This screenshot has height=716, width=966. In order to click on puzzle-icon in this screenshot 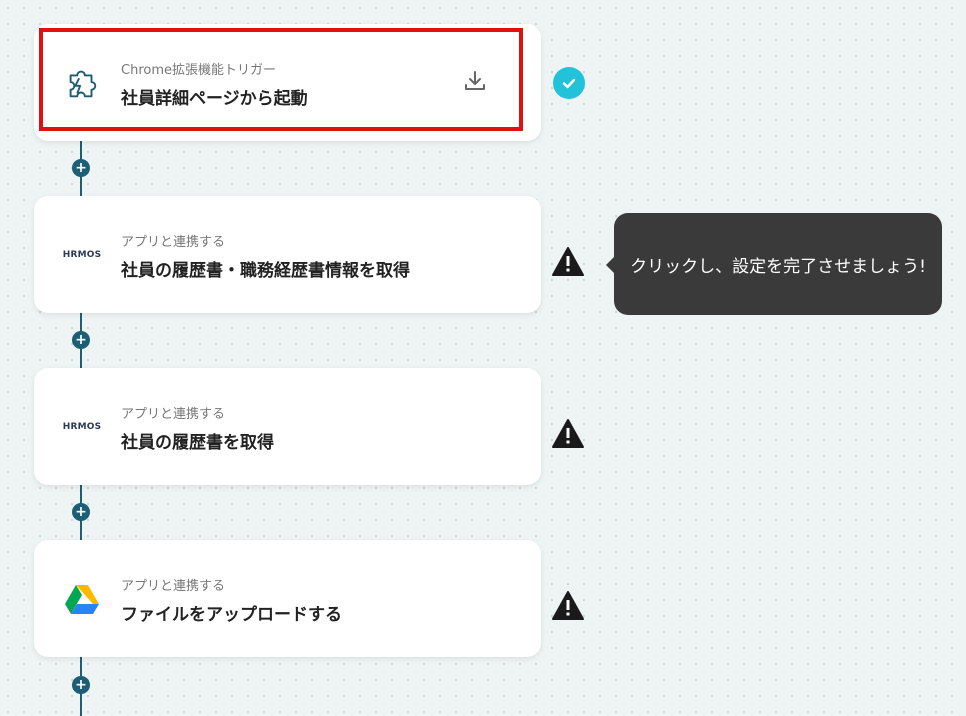, I will do `click(82, 82)`.